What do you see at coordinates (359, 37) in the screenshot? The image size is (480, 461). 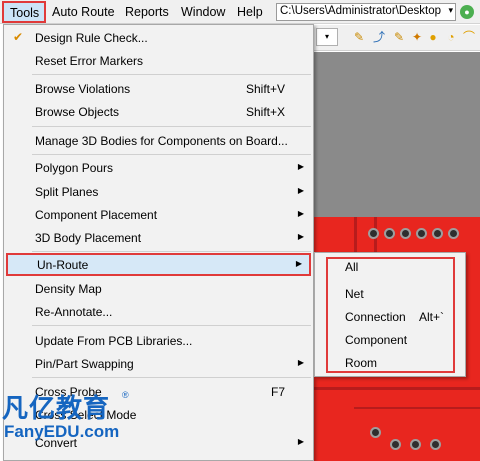 I see `route-tool-icon: ✎` at bounding box center [359, 37].